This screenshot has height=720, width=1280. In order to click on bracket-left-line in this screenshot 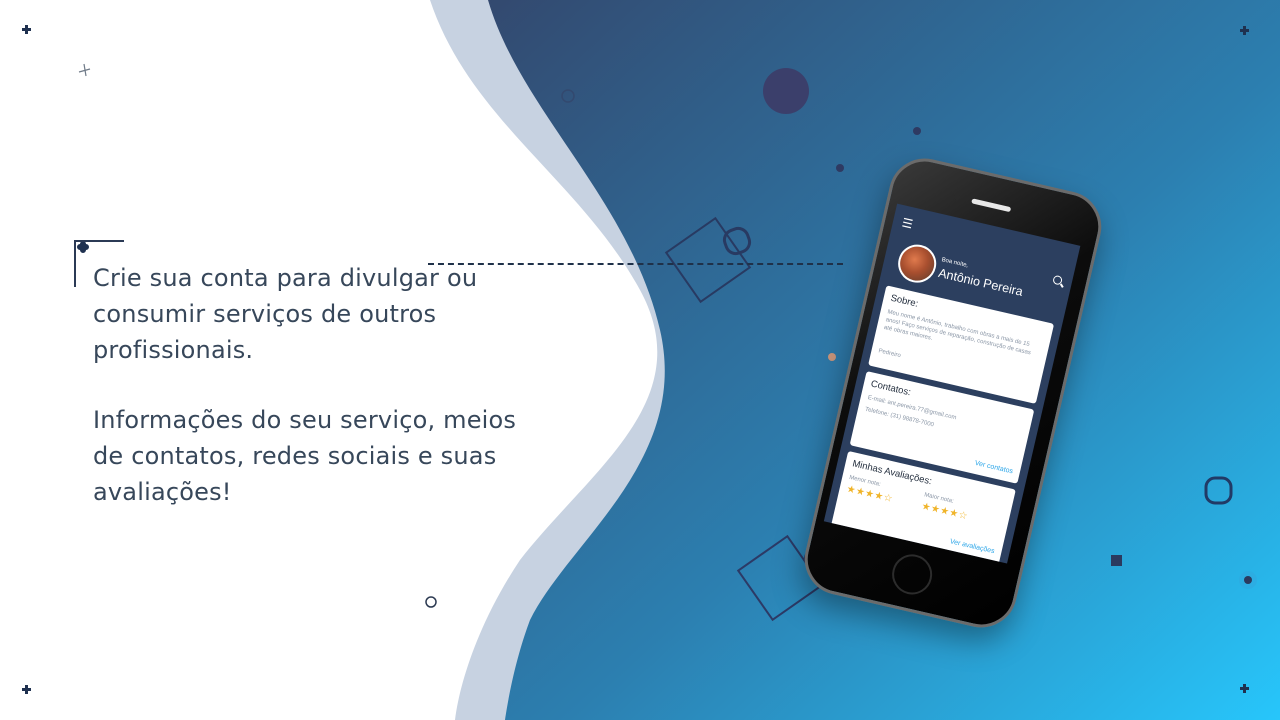, I will do `click(75, 263)`.